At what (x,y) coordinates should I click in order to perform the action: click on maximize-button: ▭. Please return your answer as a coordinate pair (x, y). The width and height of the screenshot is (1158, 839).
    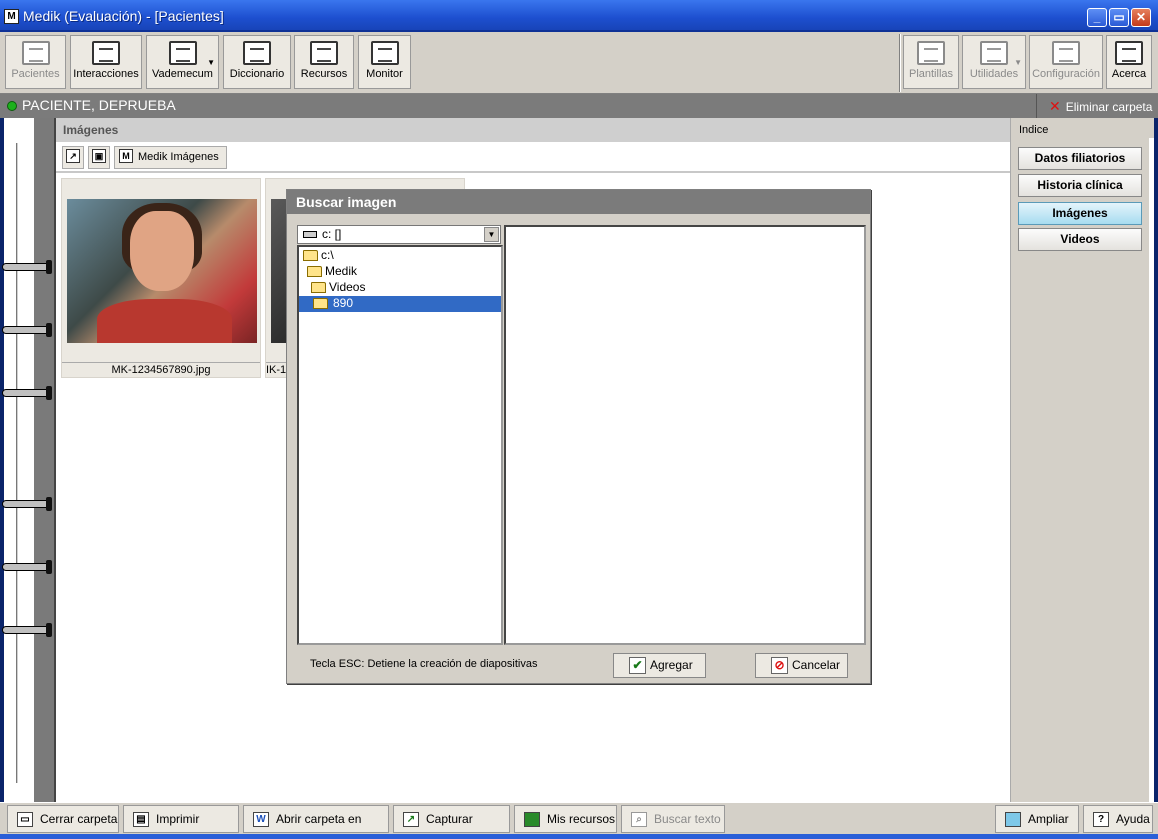
    Looking at the image, I should click on (1119, 17).